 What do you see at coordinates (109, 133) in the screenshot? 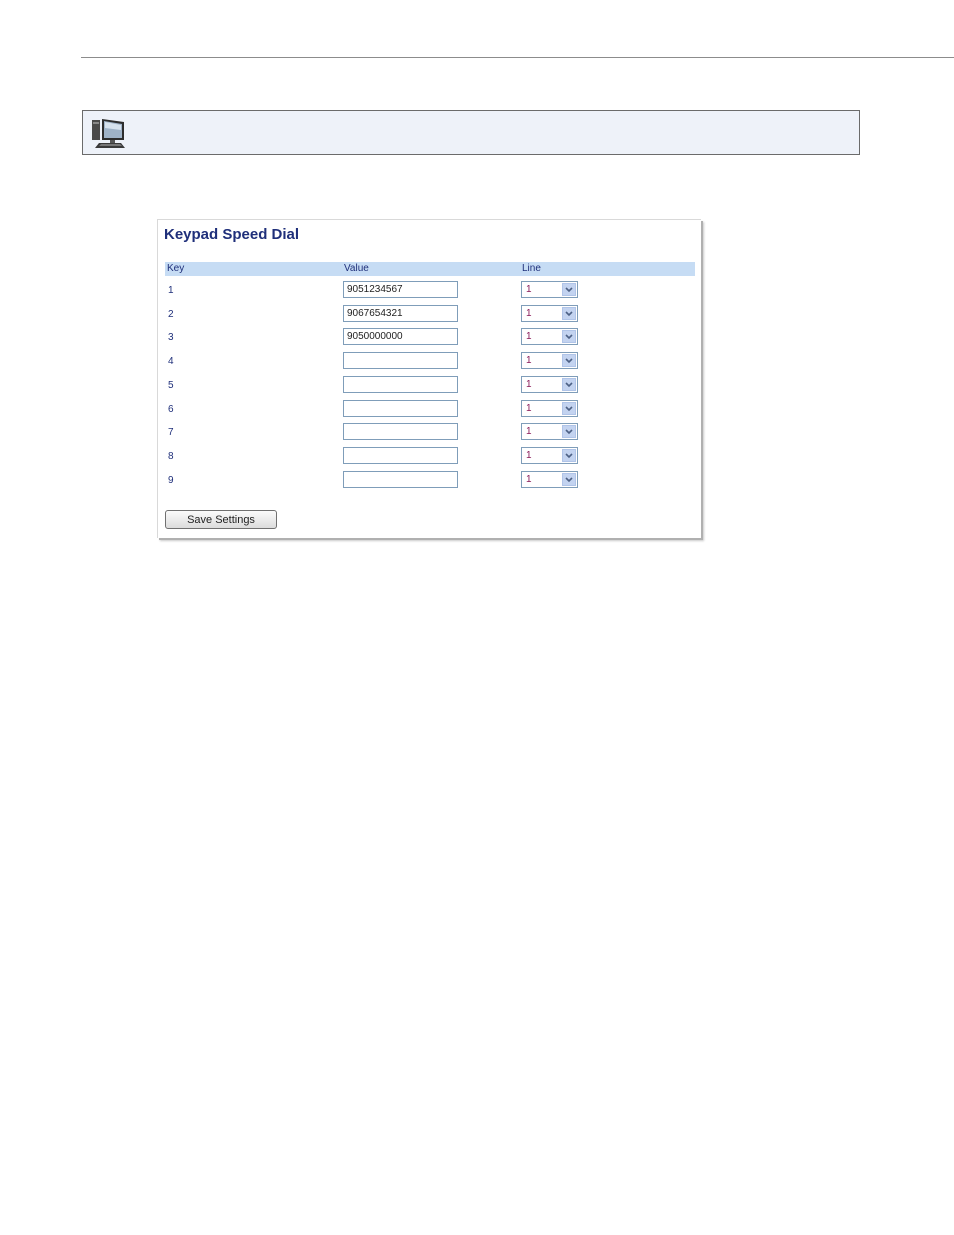
I see `computer-monitor-icon` at bounding box center [109, 133].